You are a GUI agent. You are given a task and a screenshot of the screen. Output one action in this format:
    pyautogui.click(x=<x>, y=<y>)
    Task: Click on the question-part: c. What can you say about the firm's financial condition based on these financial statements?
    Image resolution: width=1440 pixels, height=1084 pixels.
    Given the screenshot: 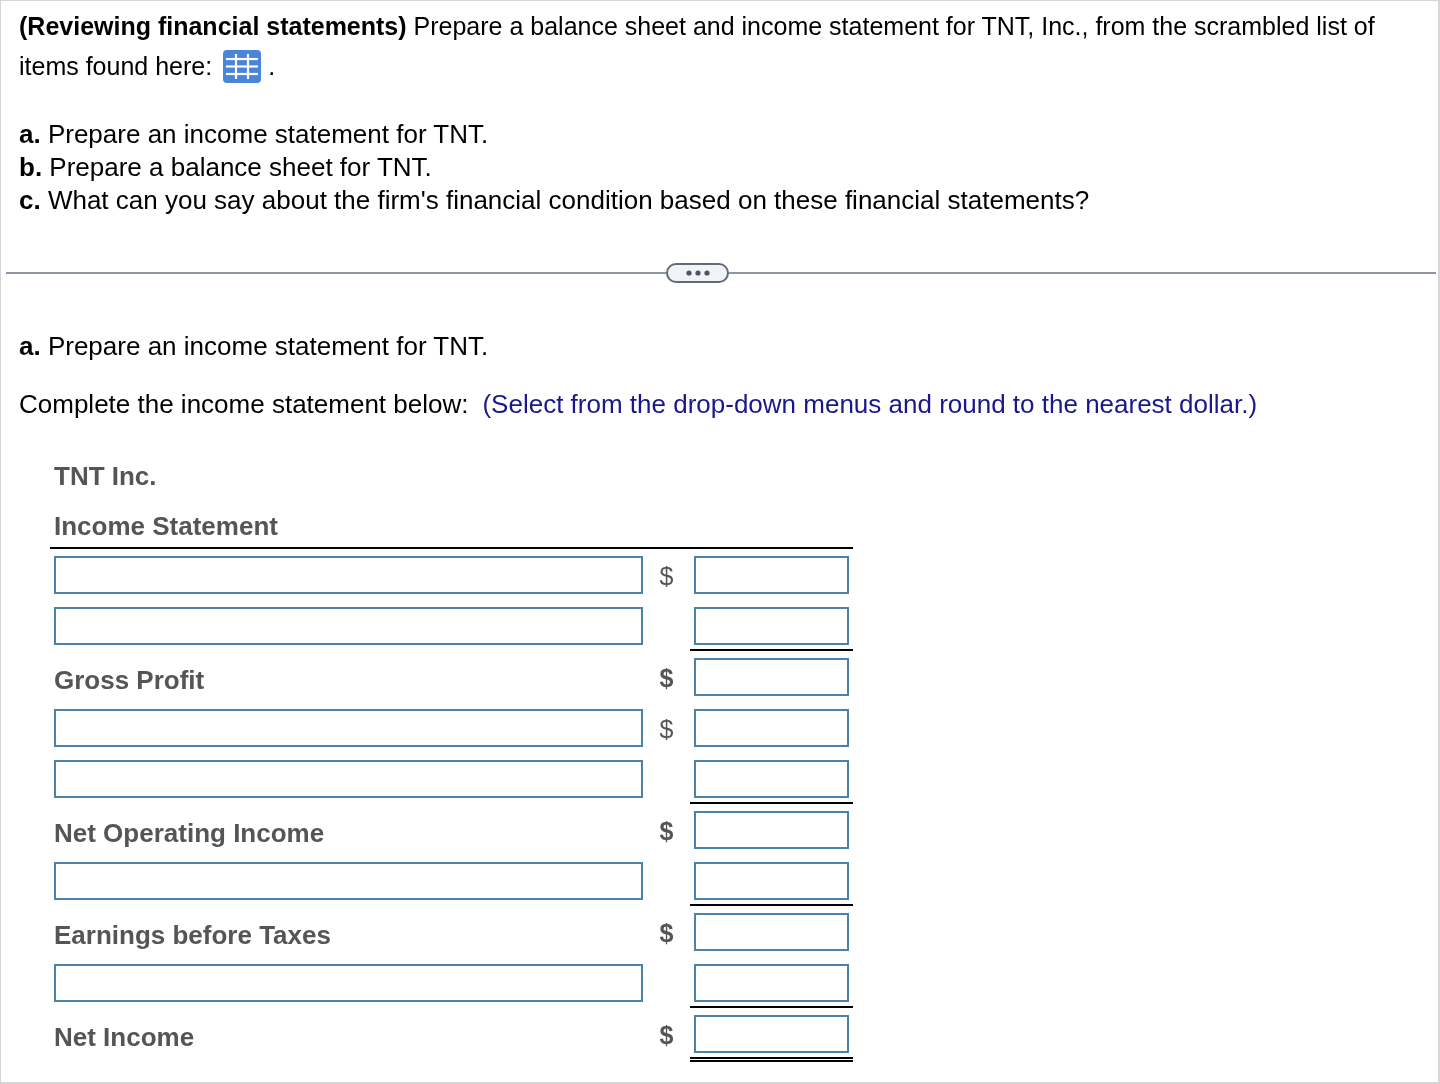 What is the action you would take?
    pyautogui.click(x=555, y=200)
    